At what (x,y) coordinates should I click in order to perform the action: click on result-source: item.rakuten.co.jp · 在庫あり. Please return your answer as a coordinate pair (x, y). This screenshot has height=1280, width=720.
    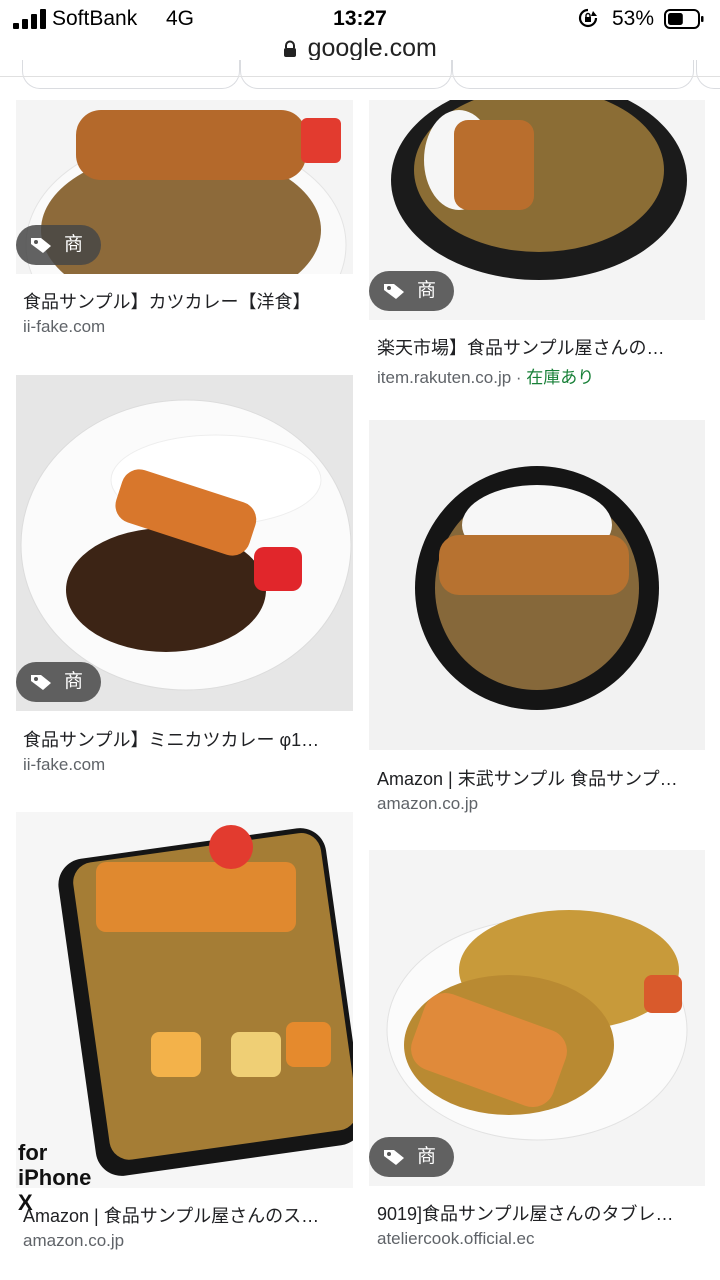
    Looking at the image, I should click on (485, 375).